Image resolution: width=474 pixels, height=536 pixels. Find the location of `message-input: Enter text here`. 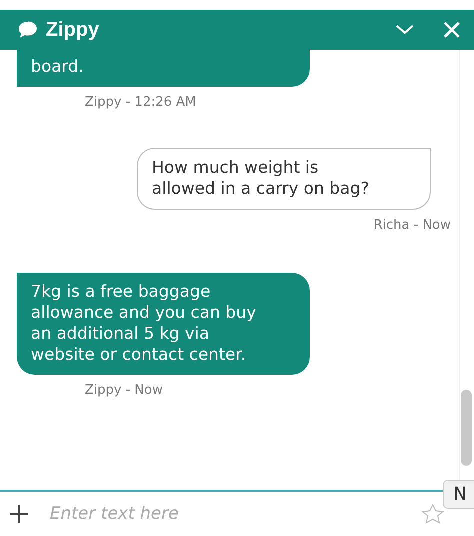

message-input: Enter text here is located at coordinates (225, 514).